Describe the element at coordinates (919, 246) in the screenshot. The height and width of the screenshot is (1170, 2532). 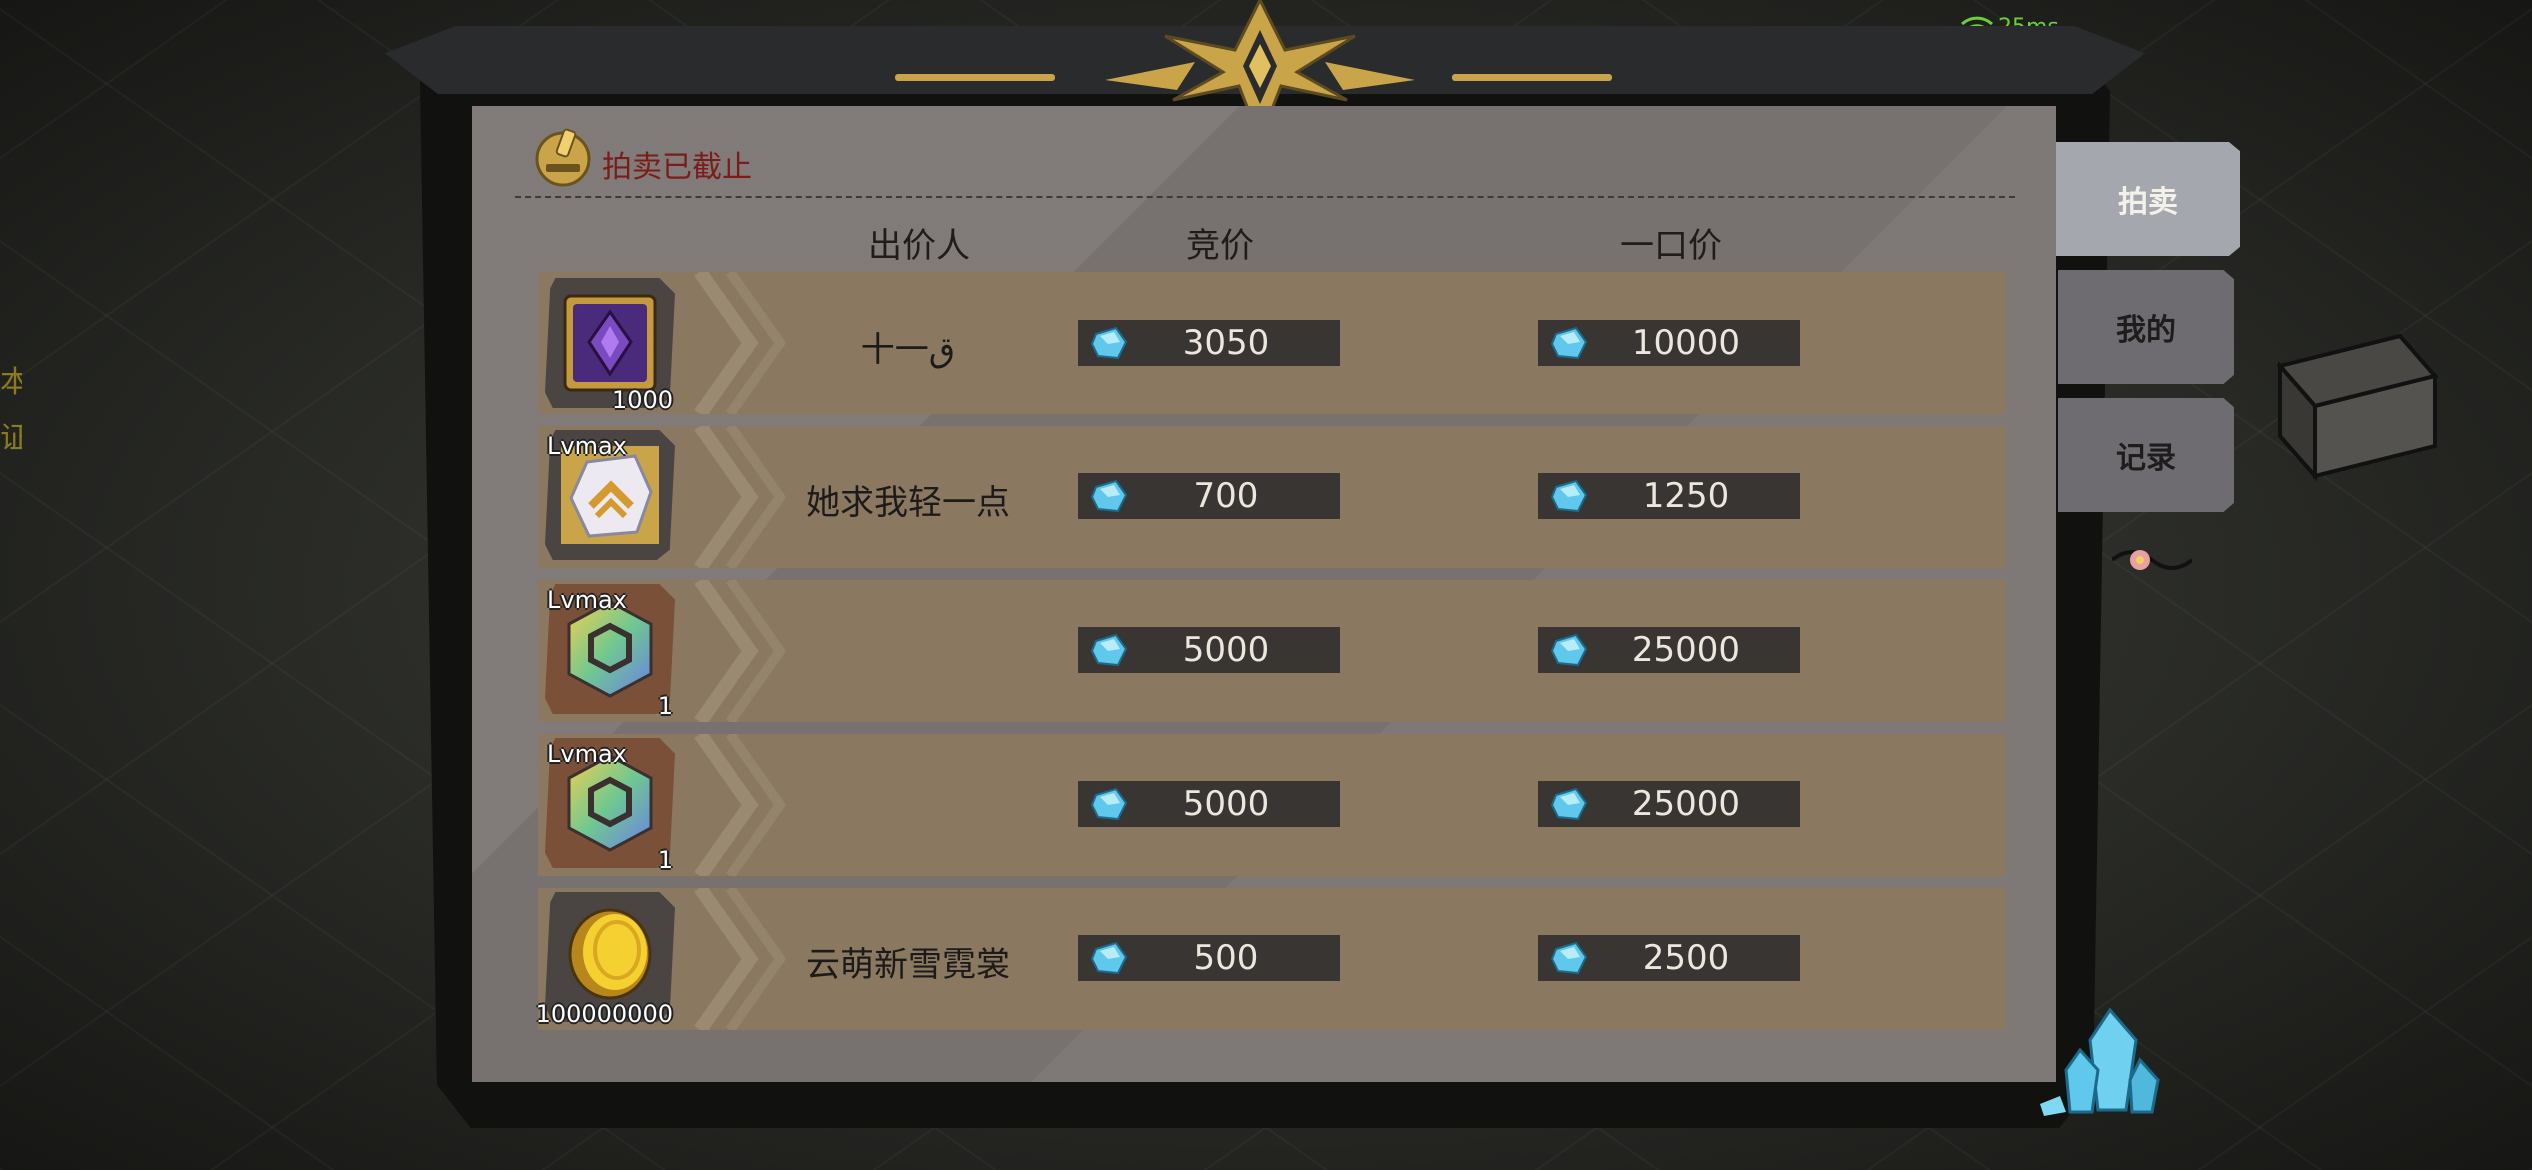
I see `column-header-bidder: 出价人` at that location.